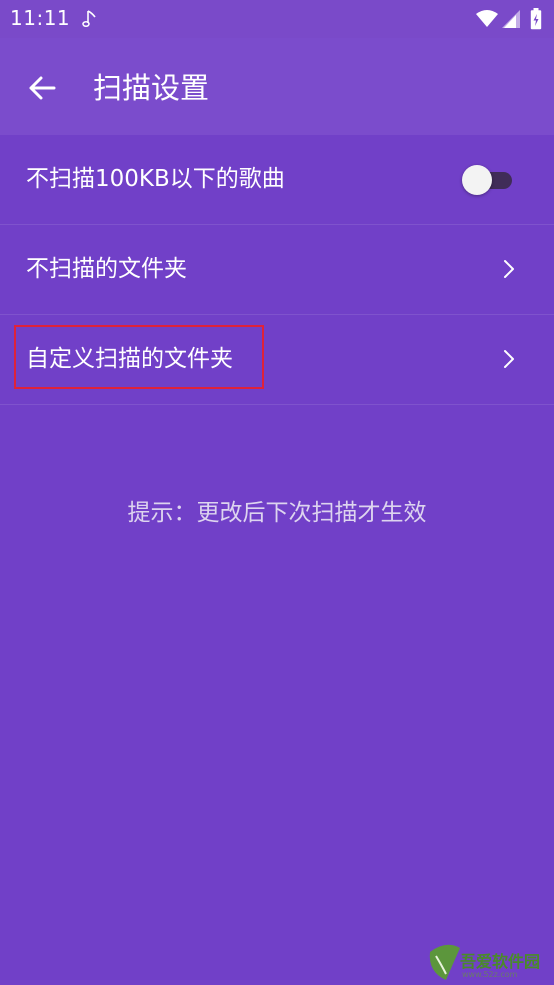 The height and width of the screenshot is (985, 554). What do you see at coordinates (151, 88) in the screenshot?
I see `page-title: 扫描设置` at bounding box center [151, 88].